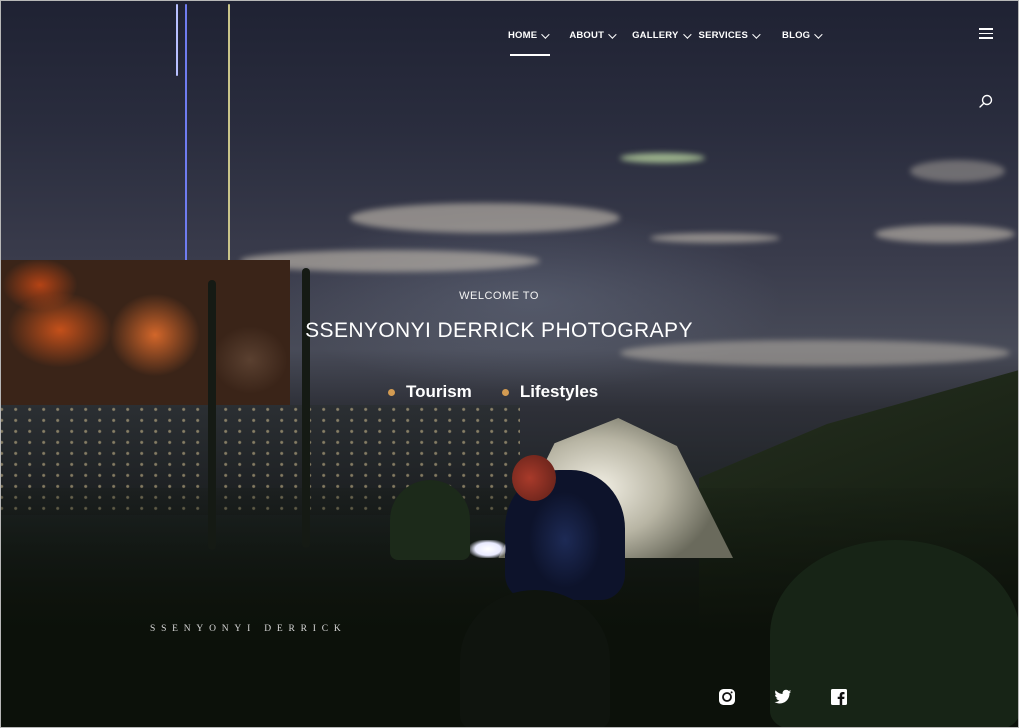 The image size is (1019, 728). What do you see at coordinates (802, 697) in the screenshot?
I see `social-links` at bounding box center [802, 697].